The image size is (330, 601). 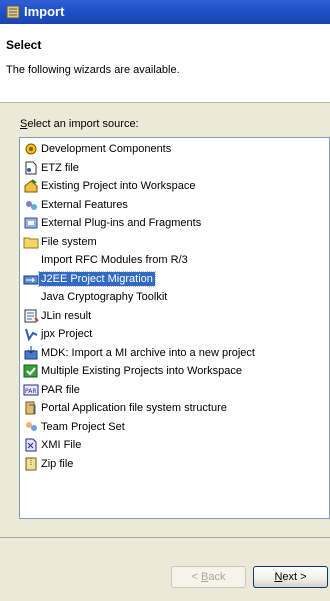 What do you see at coordinates (31, 445) in the screenshot?
I see `xmi-file-icon` at bounding box center [31, 445].